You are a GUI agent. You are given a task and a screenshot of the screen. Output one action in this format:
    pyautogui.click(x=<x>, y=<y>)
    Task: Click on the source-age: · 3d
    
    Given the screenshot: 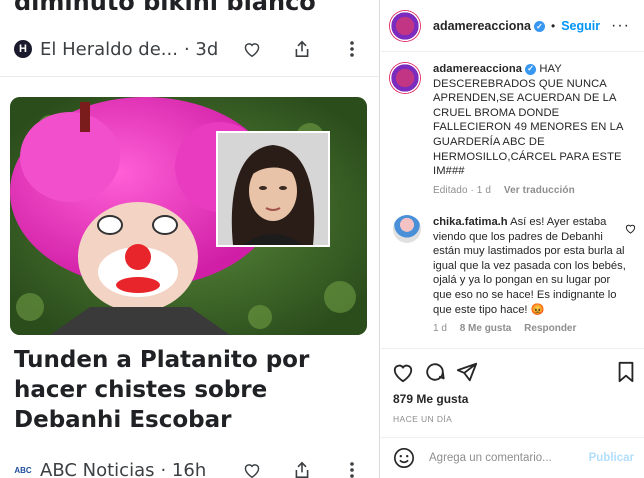 What is the action you would take?
    pyautogui.click(x=201, y=49)
    